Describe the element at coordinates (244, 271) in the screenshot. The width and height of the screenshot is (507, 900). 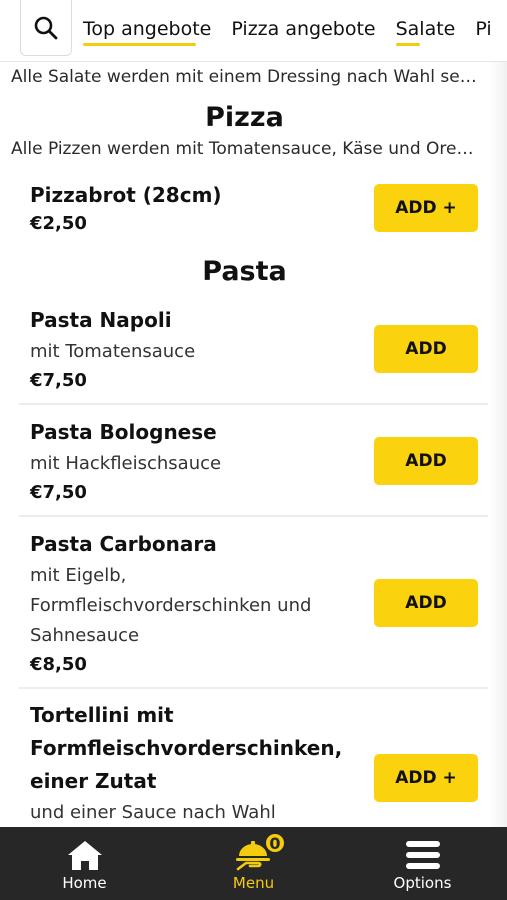
I see `section-title-pasta: Pasta` at that location.